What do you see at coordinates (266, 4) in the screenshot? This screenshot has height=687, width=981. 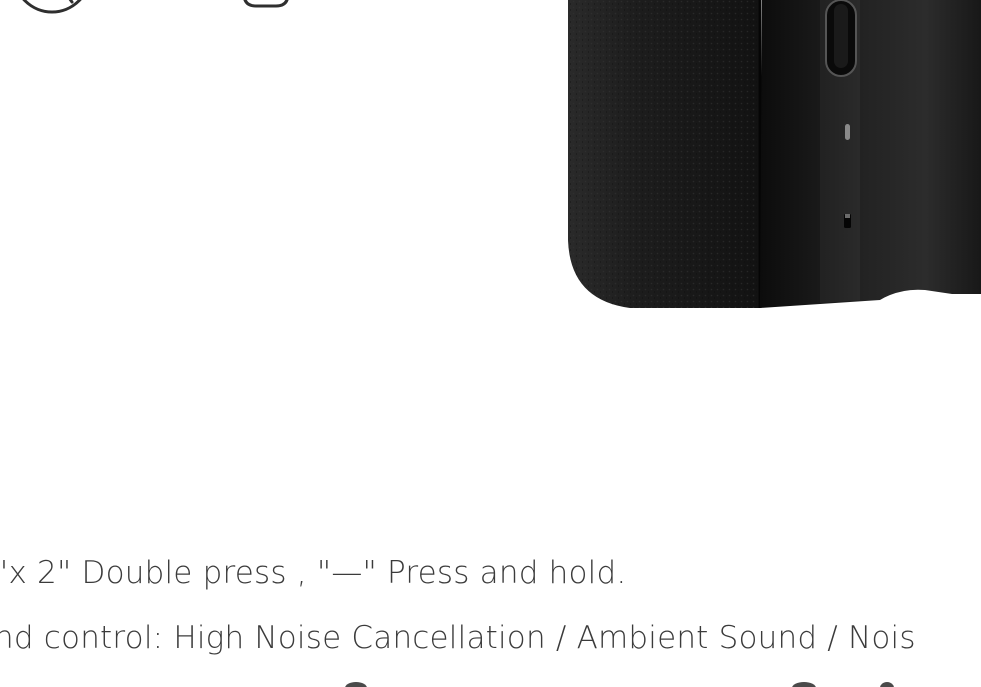 I see `rounded-square-icon` at bounding box center [266, 4].